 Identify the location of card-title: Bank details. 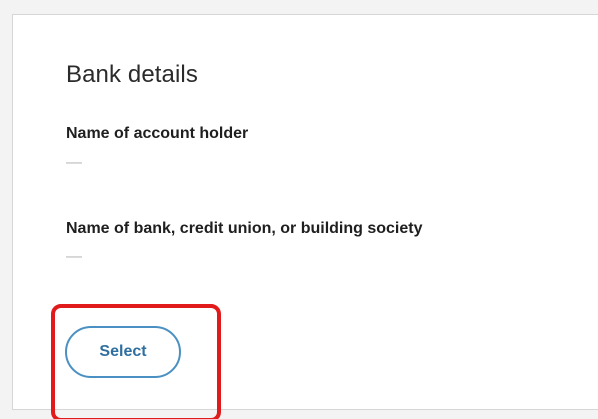
(132, 74).